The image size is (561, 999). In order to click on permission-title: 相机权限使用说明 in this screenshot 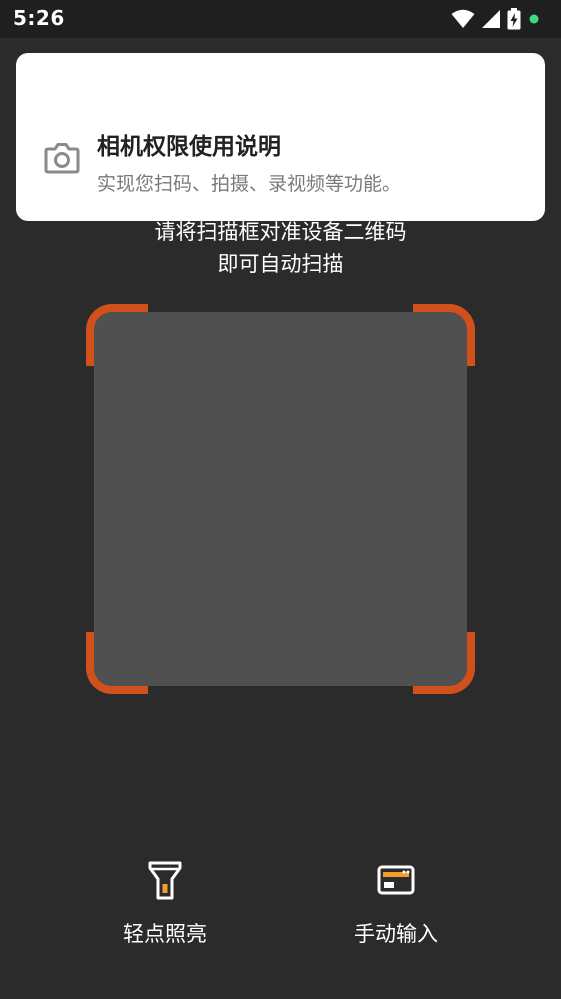, I will do `click(189, 147)`.